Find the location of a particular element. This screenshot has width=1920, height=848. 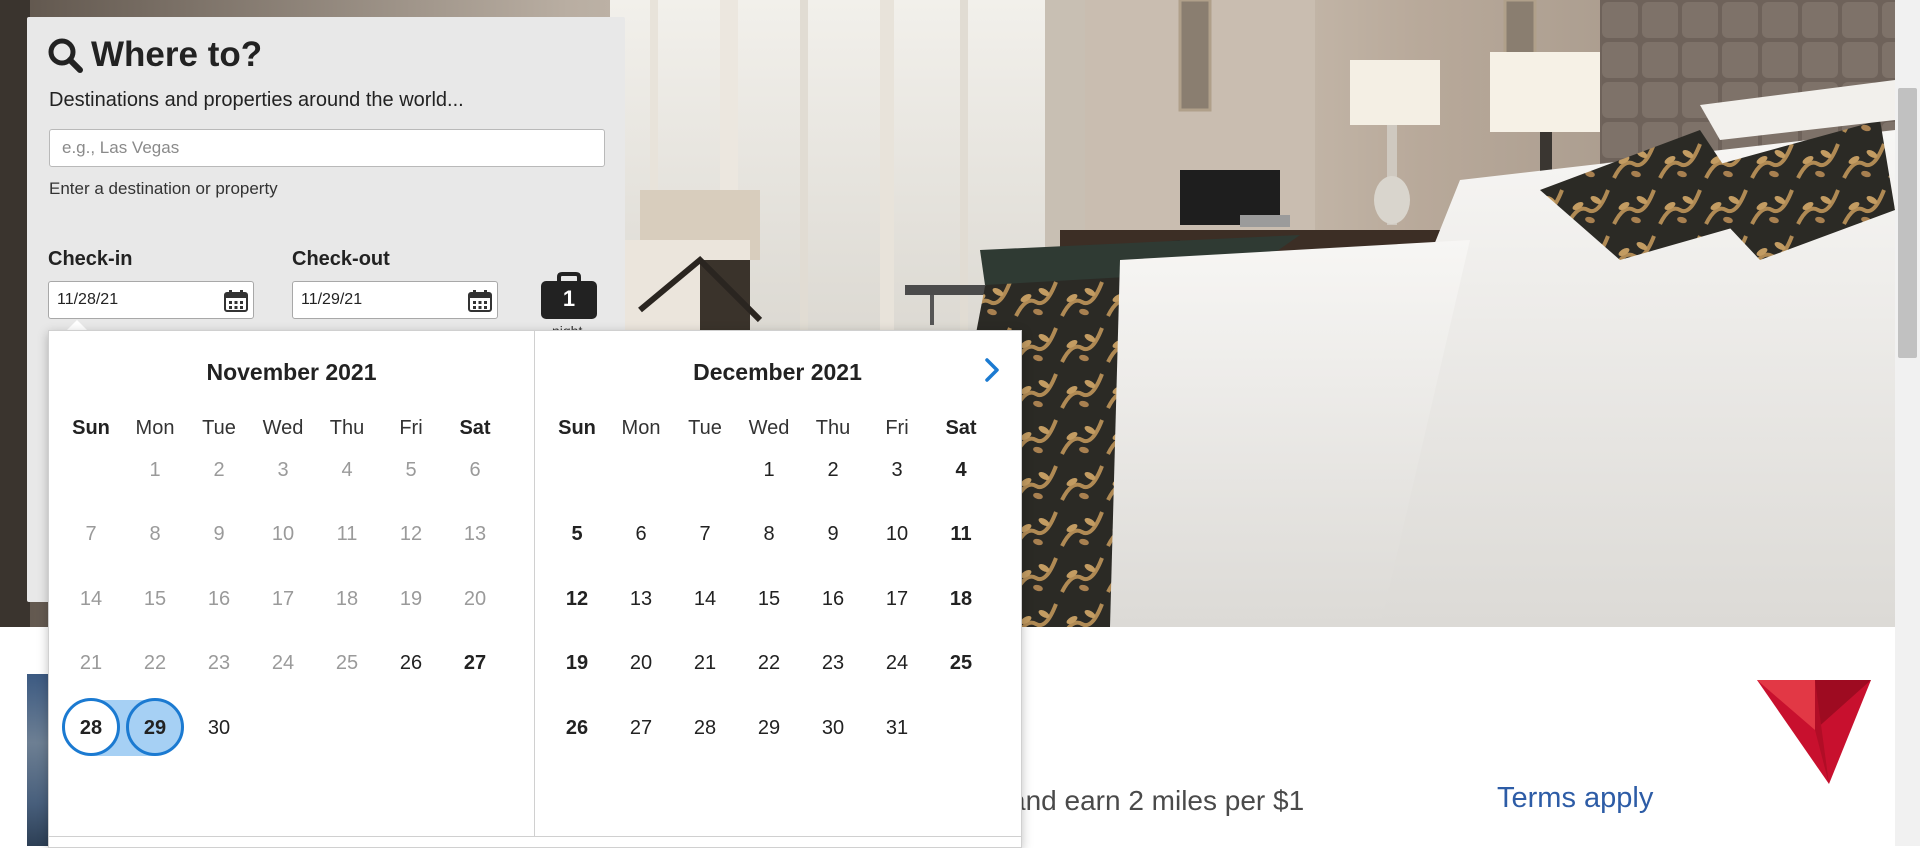

checkout-label: Check-out is located at coordinates (341, 259).